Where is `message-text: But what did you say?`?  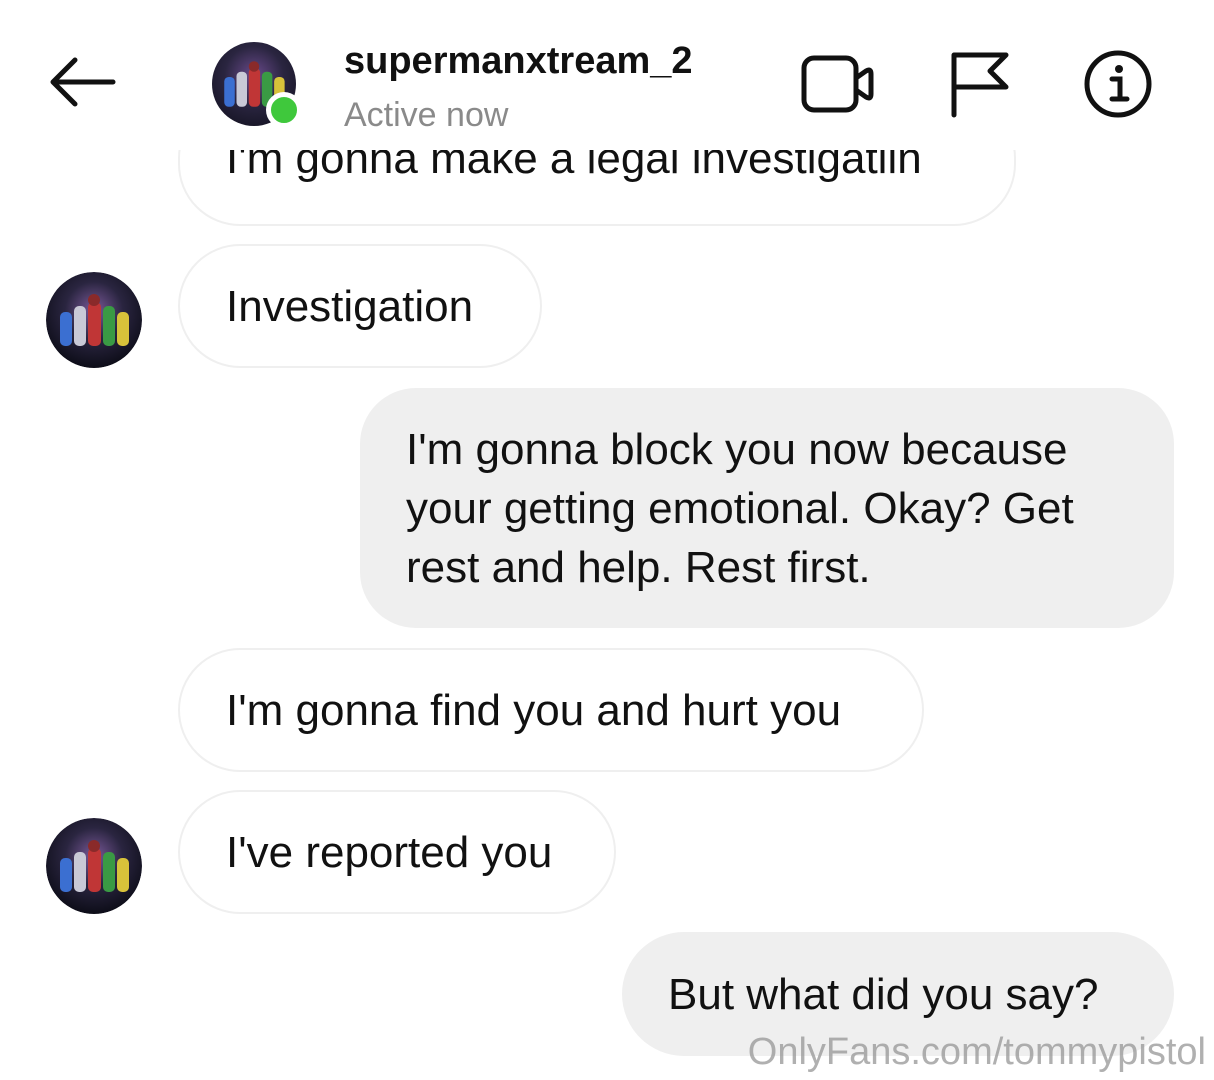
message-text: But what did you say? is located at coordinates (883, 994).